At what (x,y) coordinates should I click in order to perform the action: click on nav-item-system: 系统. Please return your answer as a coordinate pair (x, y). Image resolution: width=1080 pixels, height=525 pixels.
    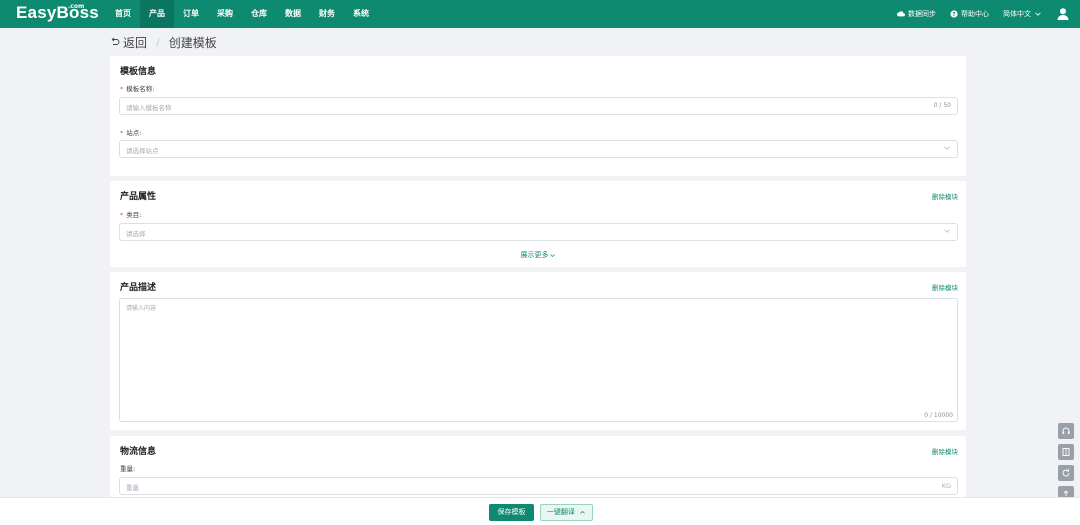
    Looking at the image, I should click on (361, 14).